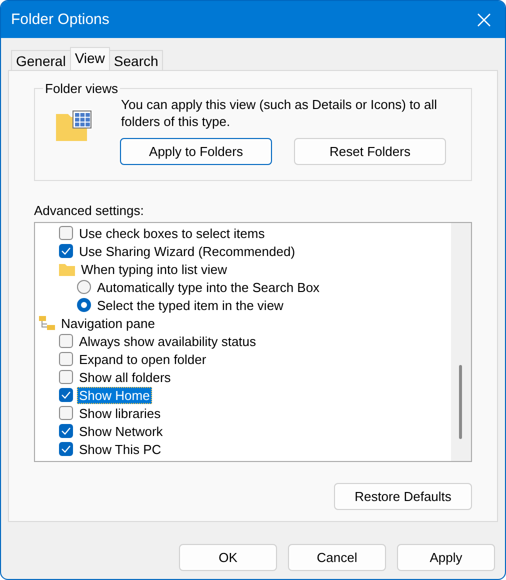 The image size is (506, 580). Describe the element at coordinates (187, 251) in the screenshot. I see `setting-label: Use Sharing Wizard (Recommended)` at that location.